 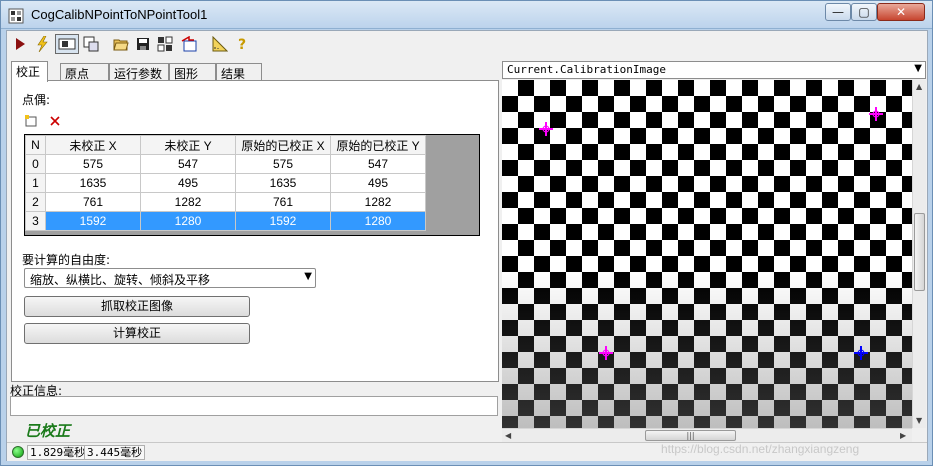 What do you see at coordinates (35, 202) in the screenshot?
I see `cell-n: 2` at bounding box center [35, 202].